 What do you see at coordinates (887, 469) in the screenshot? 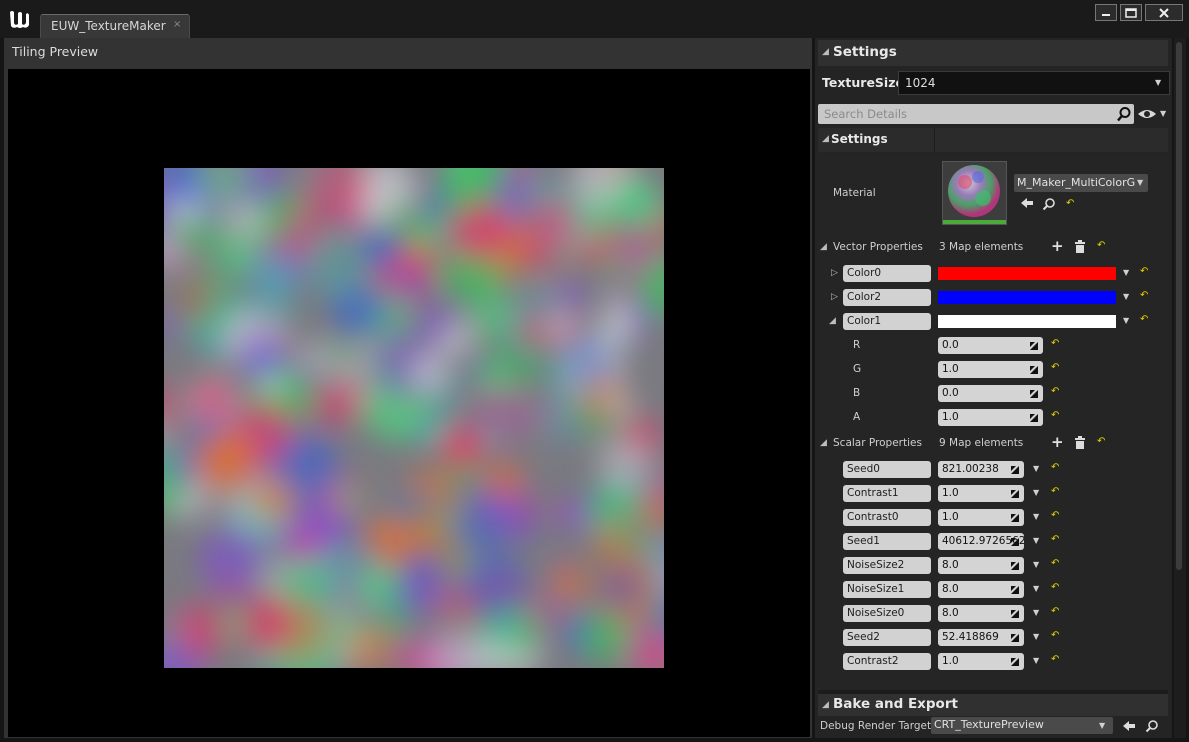
I see `scalar-element-key: Seed0` at bounding box center [887, 469].